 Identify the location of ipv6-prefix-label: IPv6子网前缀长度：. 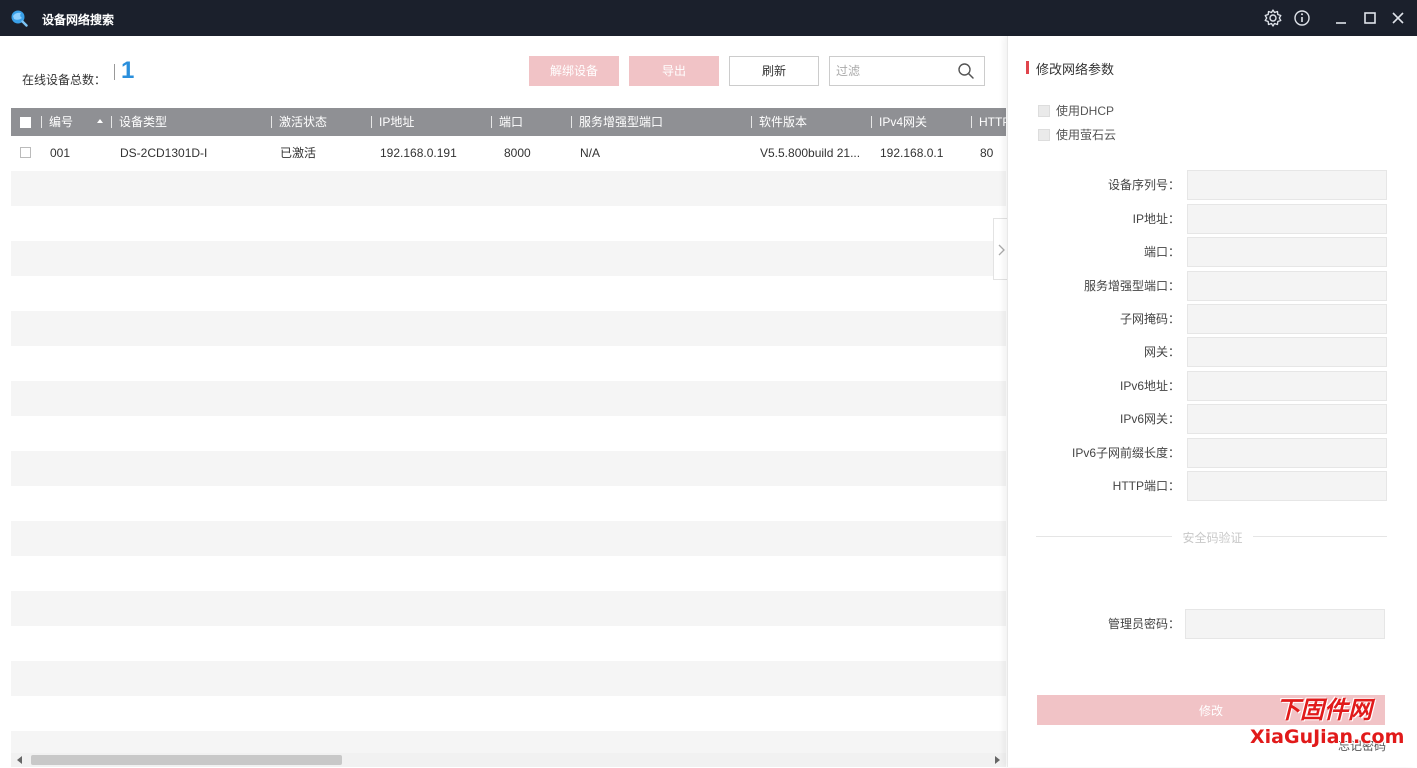
(1125, 453).